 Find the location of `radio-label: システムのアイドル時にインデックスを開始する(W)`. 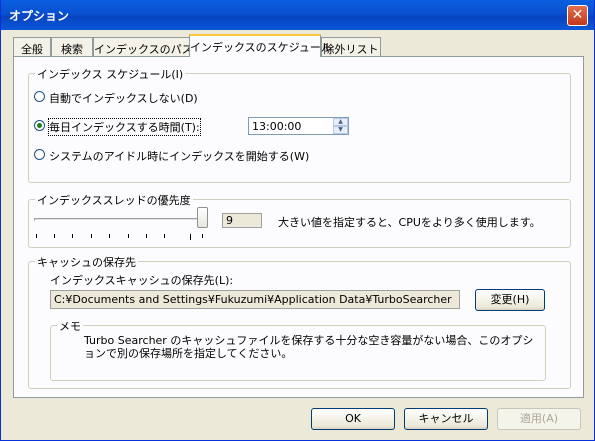

radio-label: システムのアイドル時にインデックスを開始する(W) is located at coordinates (179, 156).